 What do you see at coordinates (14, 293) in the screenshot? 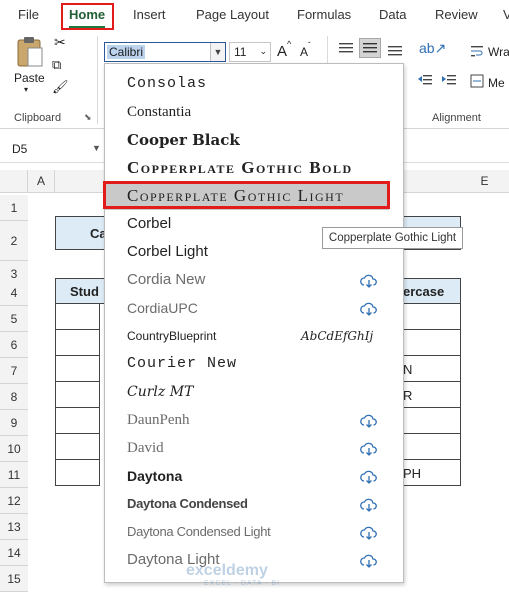
I see `row-header: 4` at bounding box center [14, 293].